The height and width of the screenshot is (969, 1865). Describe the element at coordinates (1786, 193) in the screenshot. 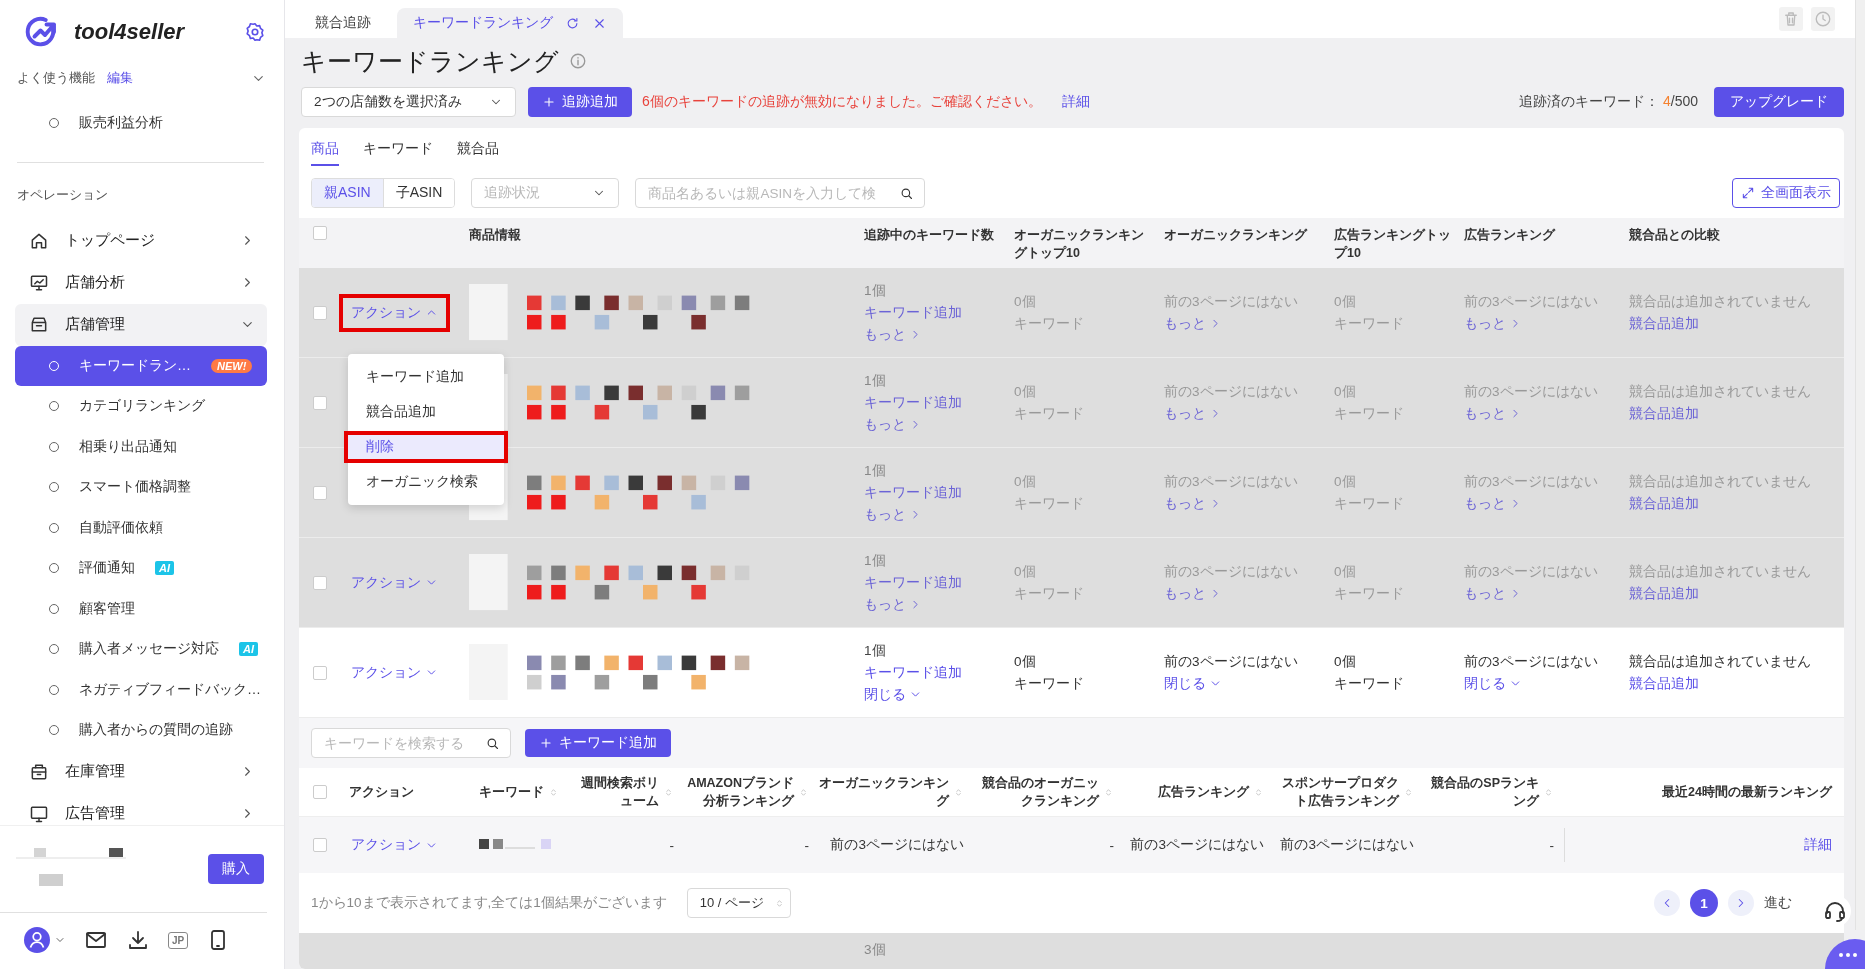

I see `fullscreen-button: 全画面表示` at that location.